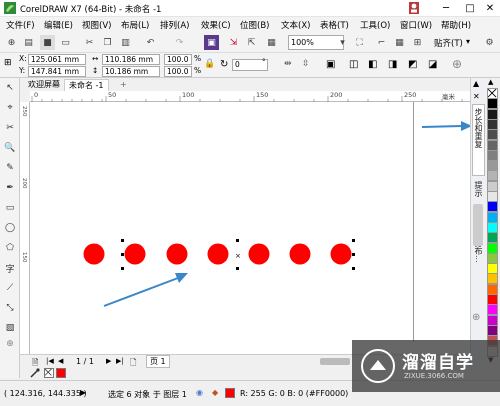 The height and width of the screenshot is (406, 500). I want to click on text-tool-icon: 字, so click(10, 268).